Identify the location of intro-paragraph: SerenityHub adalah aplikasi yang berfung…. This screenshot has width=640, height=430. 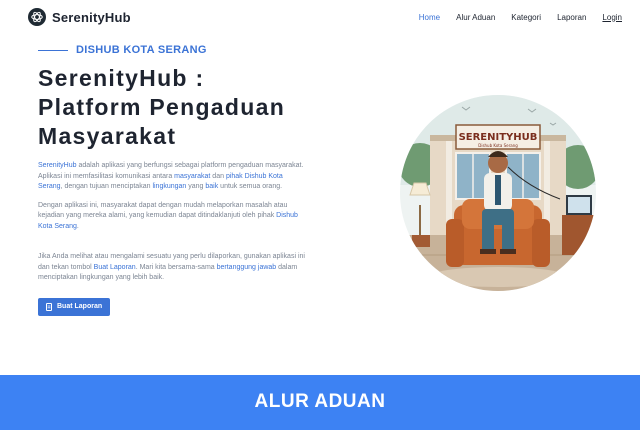
(173, 177).